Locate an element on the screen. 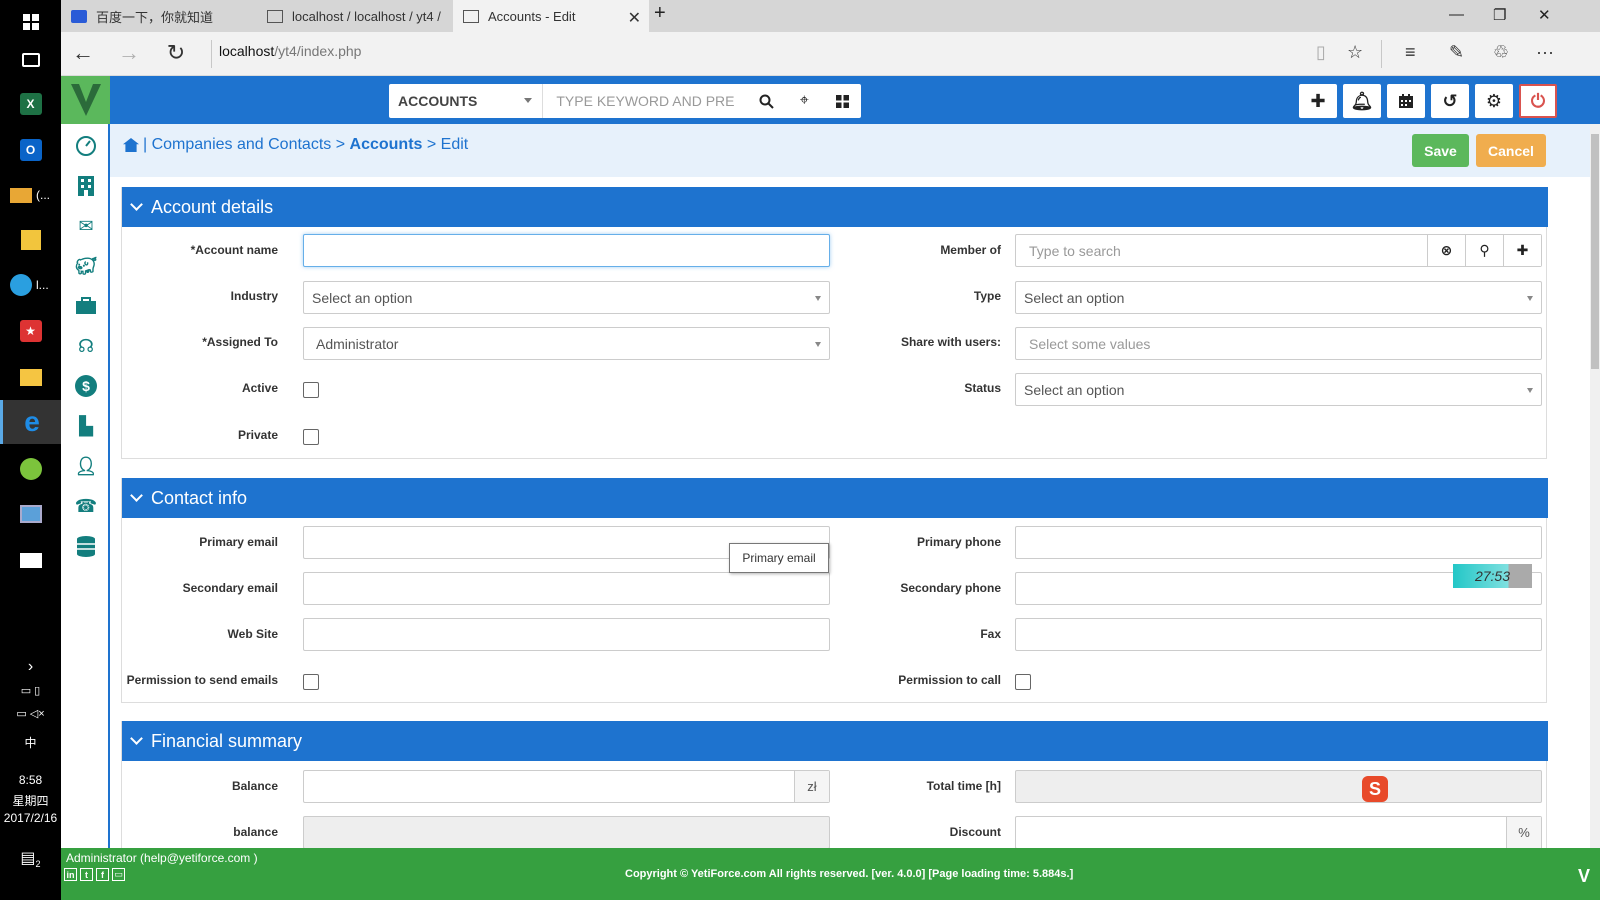  database-icon is located at coordinates (86, 546).